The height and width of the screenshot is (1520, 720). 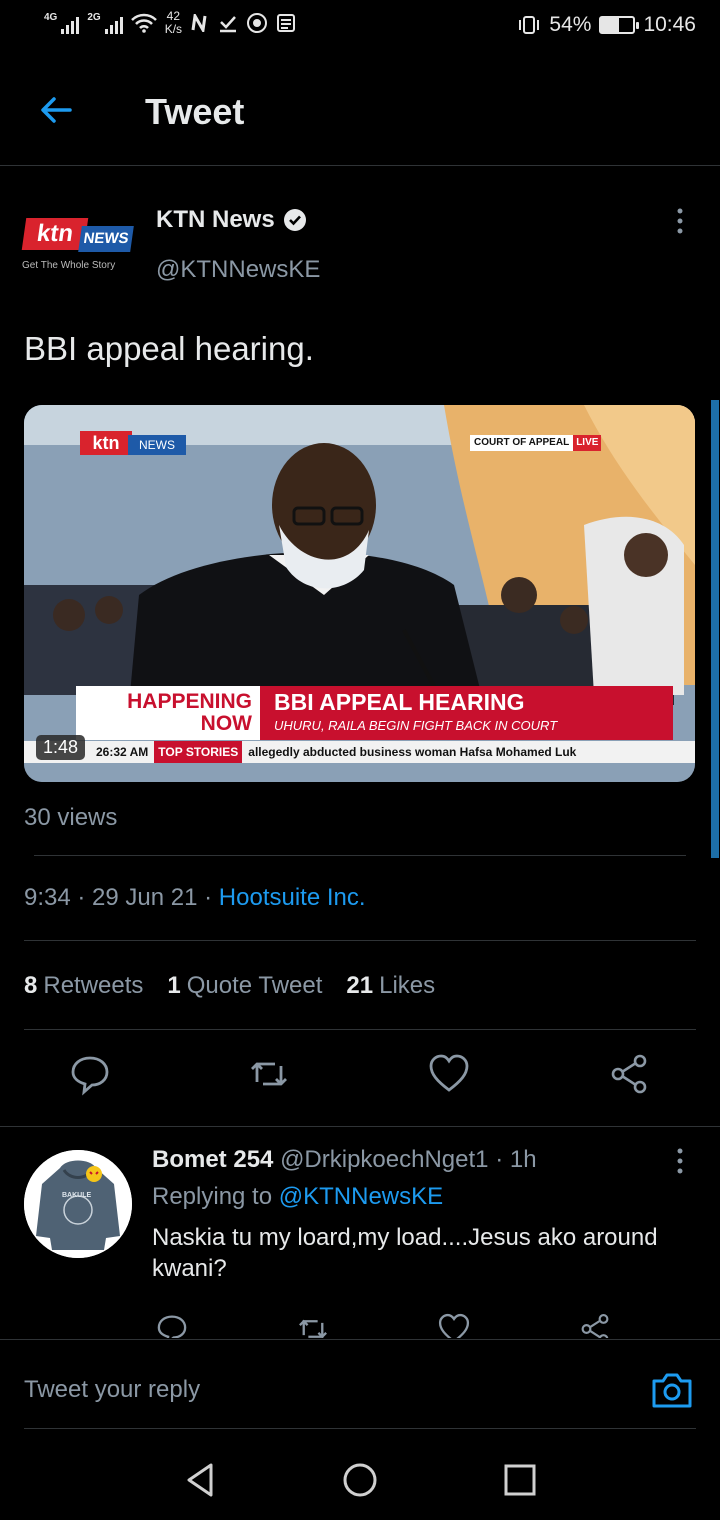 I want to click on avatar-tagline: Get The Whole Story, so click(x=69, y=265).